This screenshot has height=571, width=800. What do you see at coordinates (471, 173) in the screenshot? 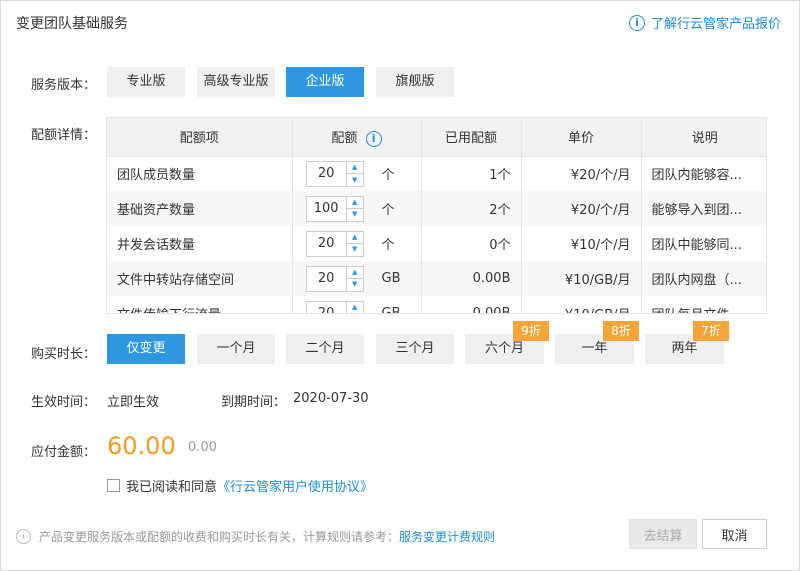
I see `quota-used: 1个` at bounding box center [471, 173].